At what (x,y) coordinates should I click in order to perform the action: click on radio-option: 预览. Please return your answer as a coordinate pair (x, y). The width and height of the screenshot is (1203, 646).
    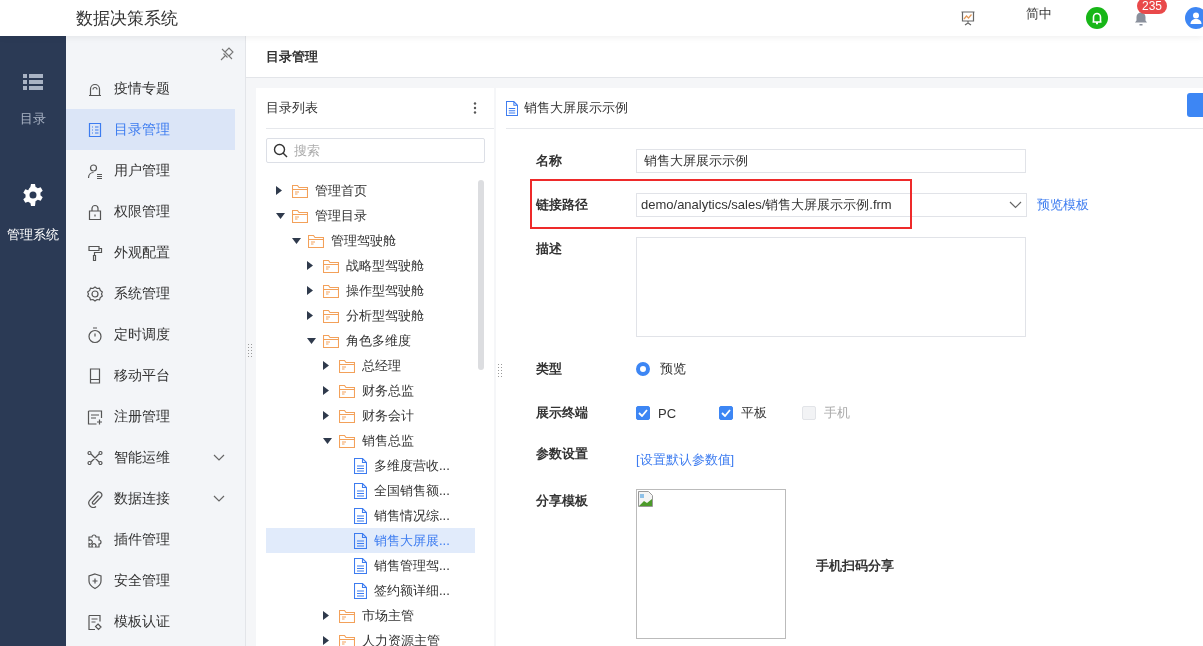
    Looking at the image, I should click on (661, 369).